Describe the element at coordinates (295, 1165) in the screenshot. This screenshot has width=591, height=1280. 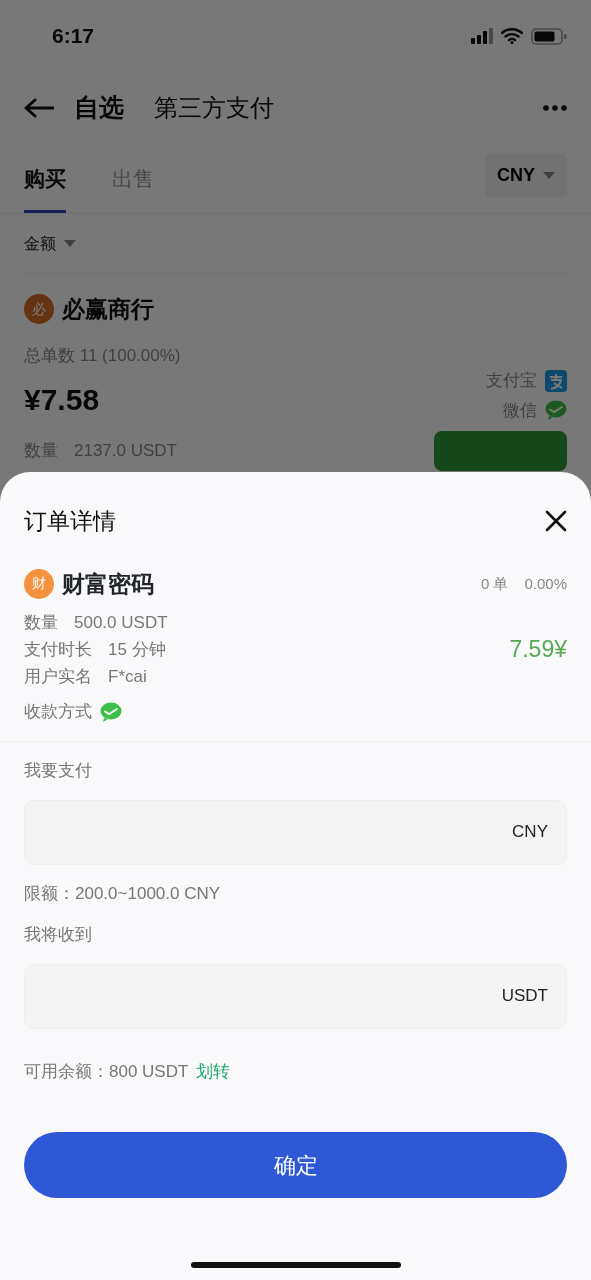
I see `confirm-button: 确定` at that location.